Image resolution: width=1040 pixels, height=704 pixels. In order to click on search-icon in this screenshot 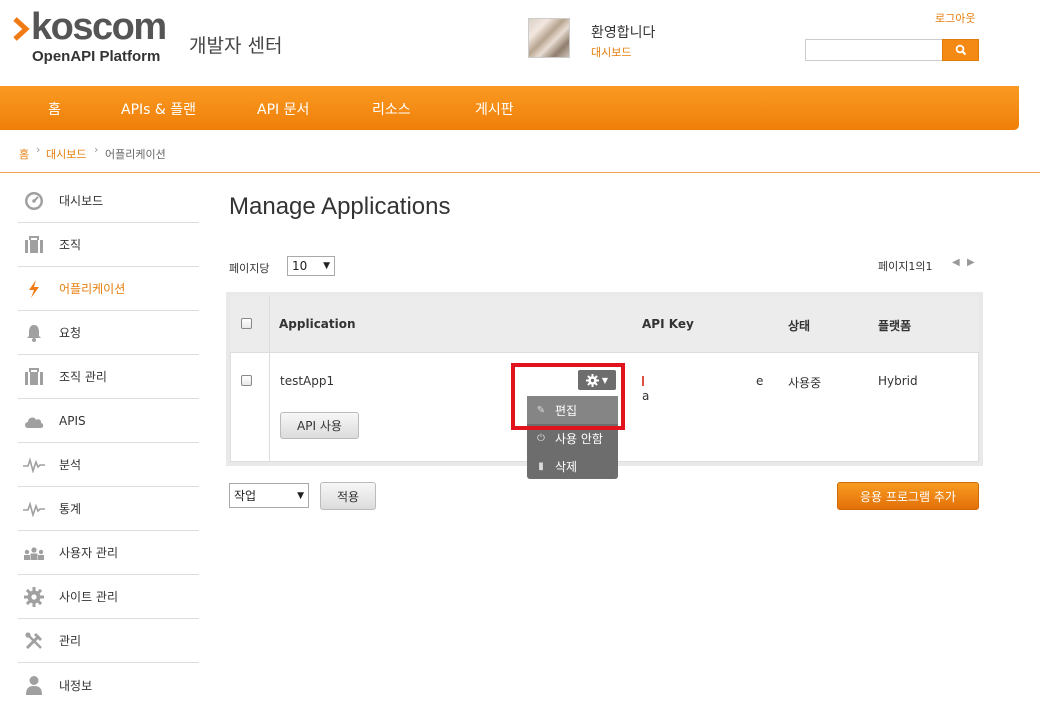, I will do `click(960, 50)`.